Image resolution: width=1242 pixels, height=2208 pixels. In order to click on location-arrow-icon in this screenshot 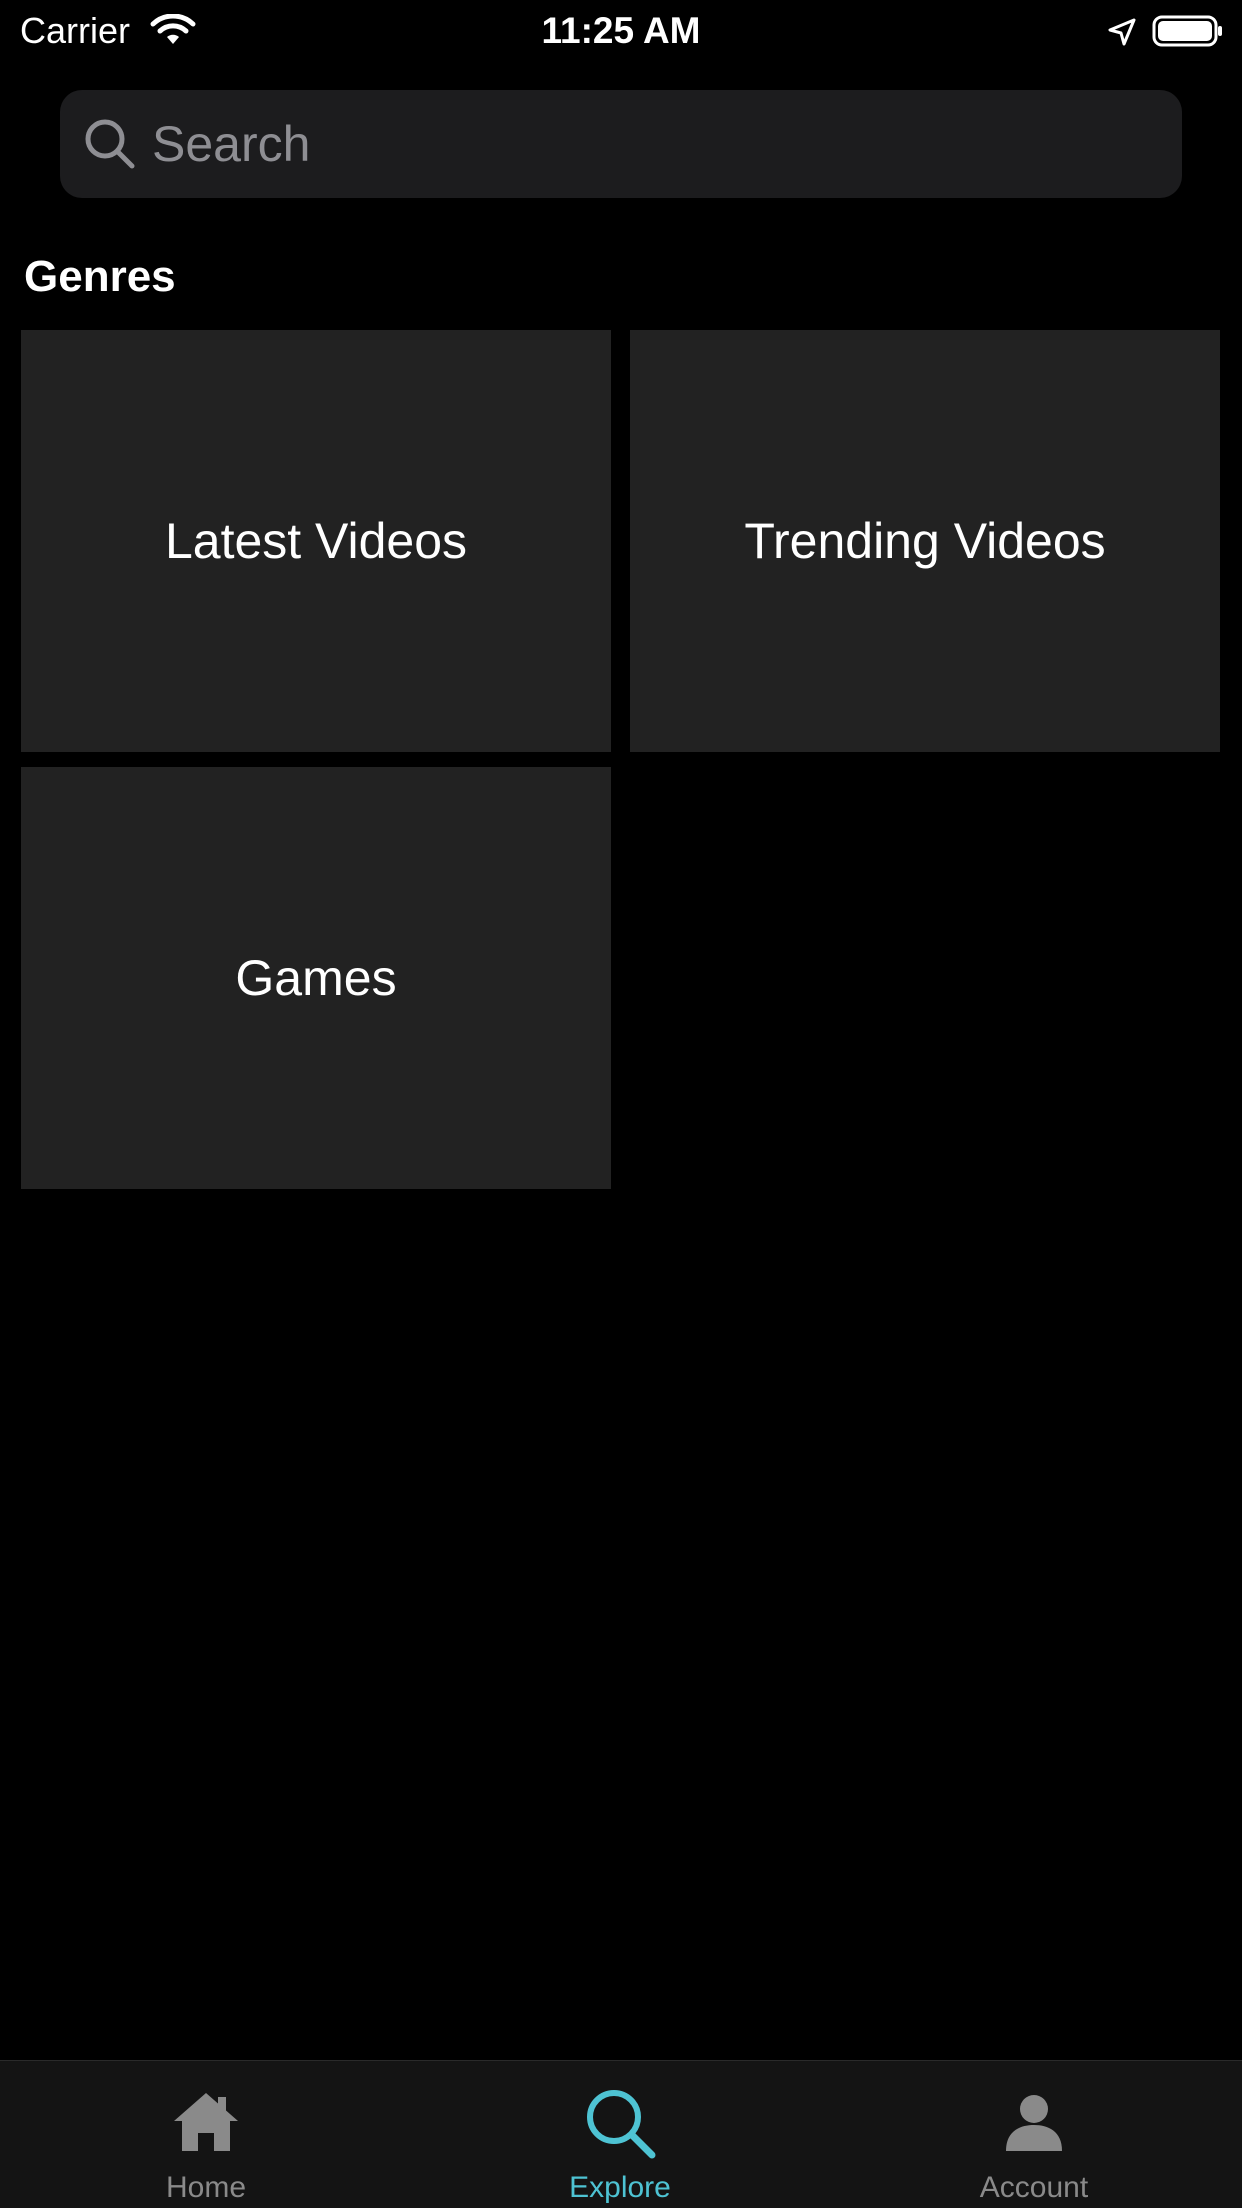, I will do `click(1122, 32)`.